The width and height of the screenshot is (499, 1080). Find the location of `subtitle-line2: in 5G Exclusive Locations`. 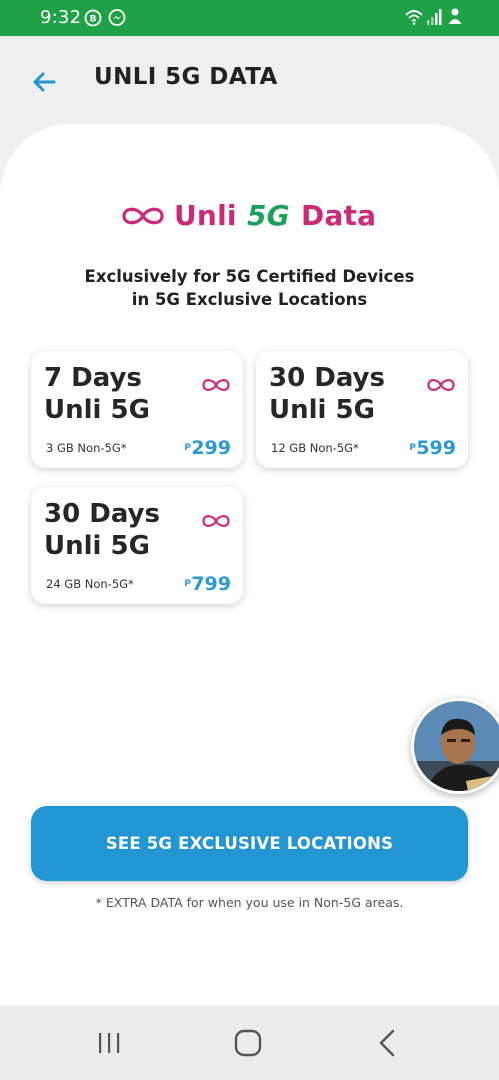

subtitle-line2: in 5G Exclusive Locations is located at coordinates (249, 299).